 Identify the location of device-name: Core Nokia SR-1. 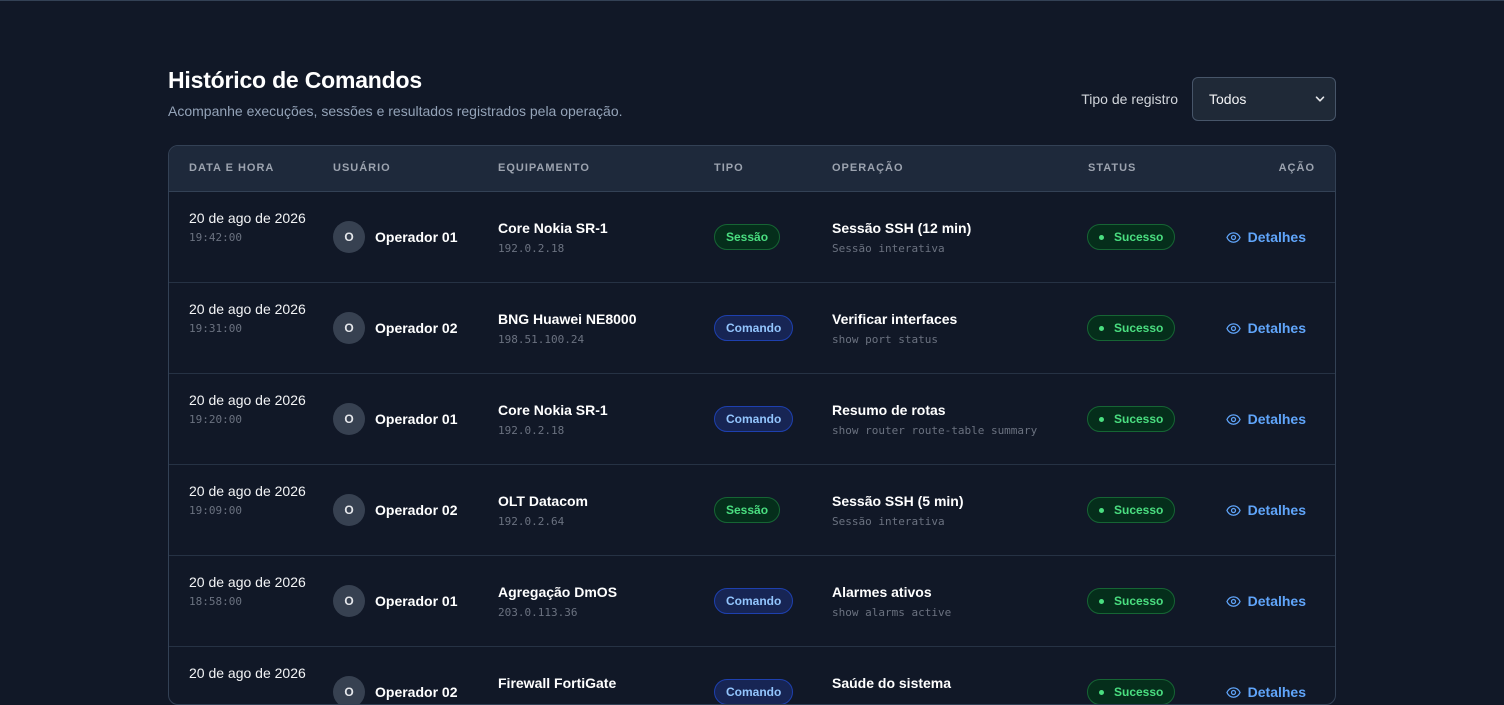
(553, 410).